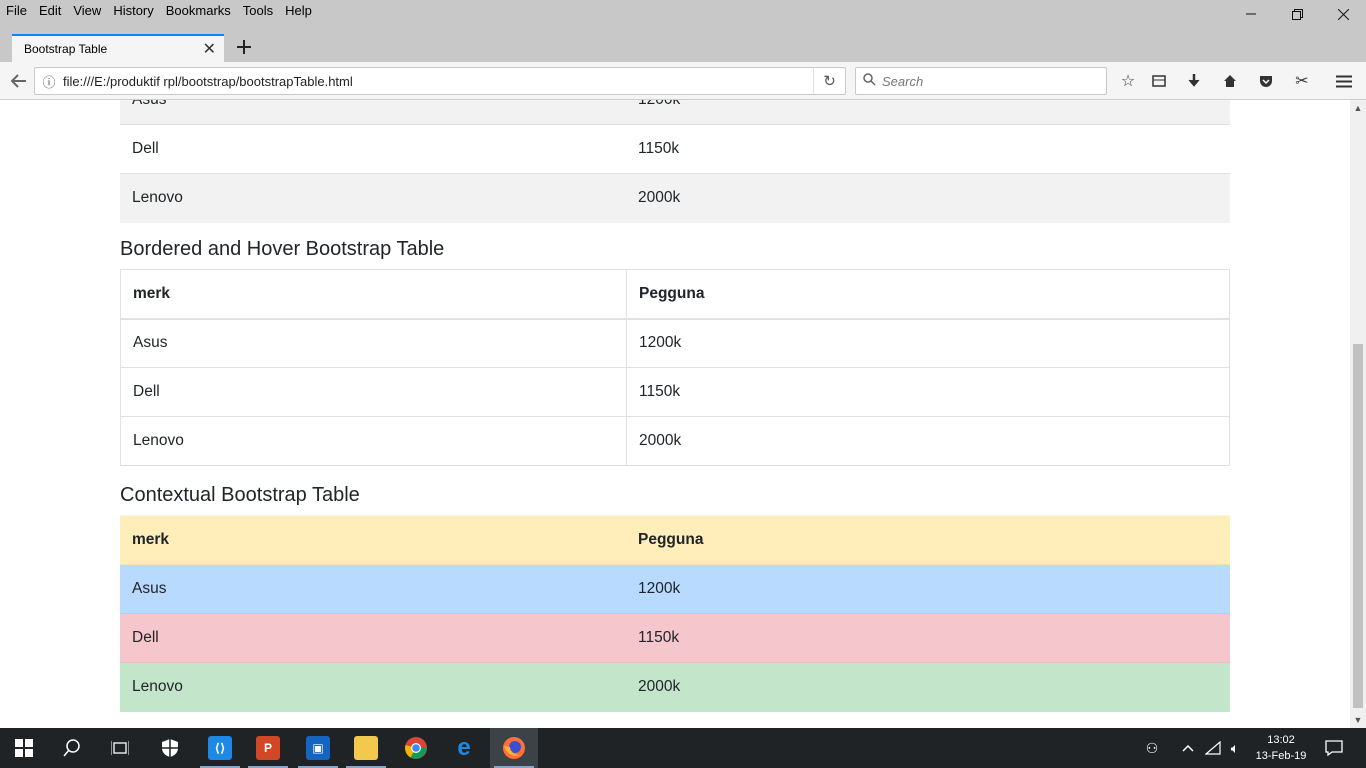 The image size is (1366, 768). I want to click on folder-icon, so click(366, 748).